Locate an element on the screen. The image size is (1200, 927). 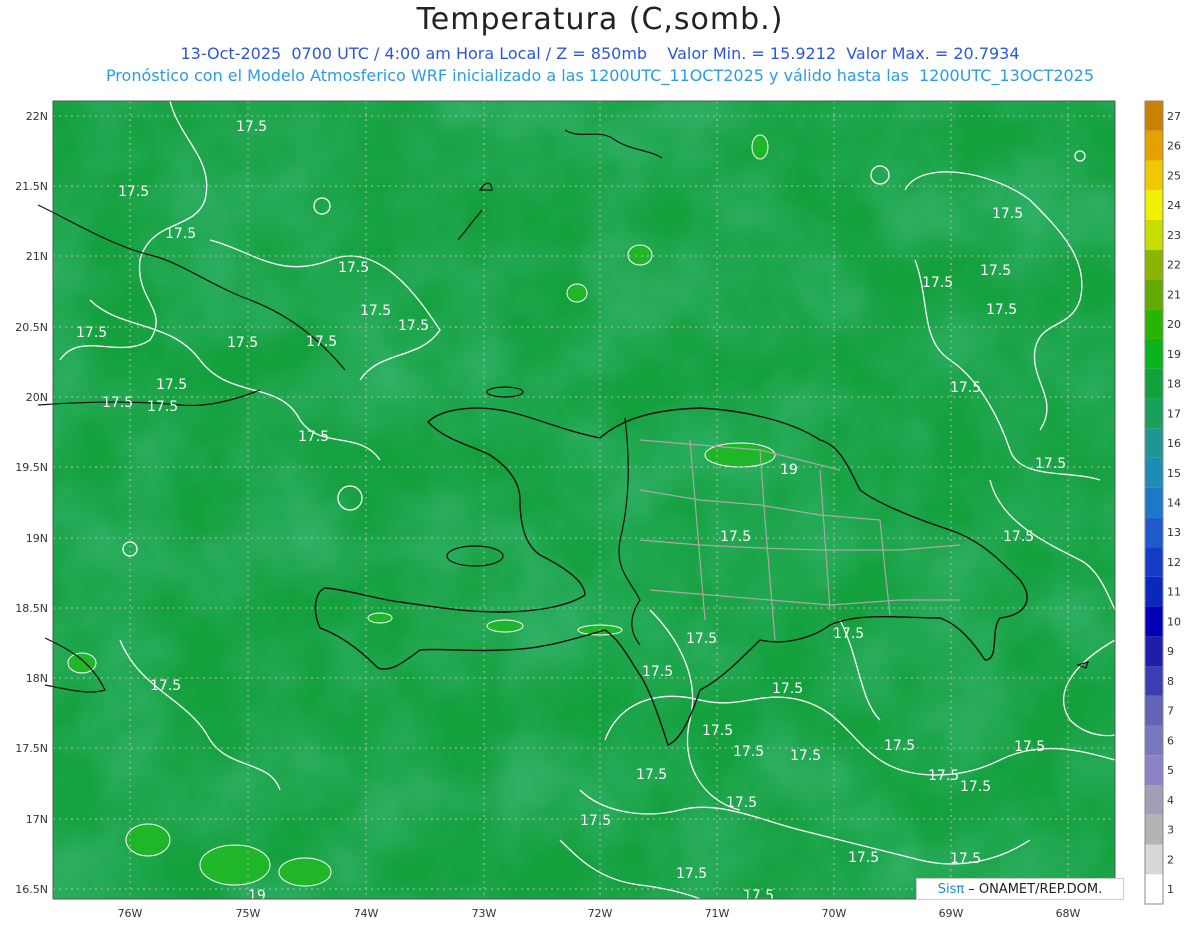
credit-box: Sisπ – ONAMET/REP.DOM. is located at coordinates (1020, 889).